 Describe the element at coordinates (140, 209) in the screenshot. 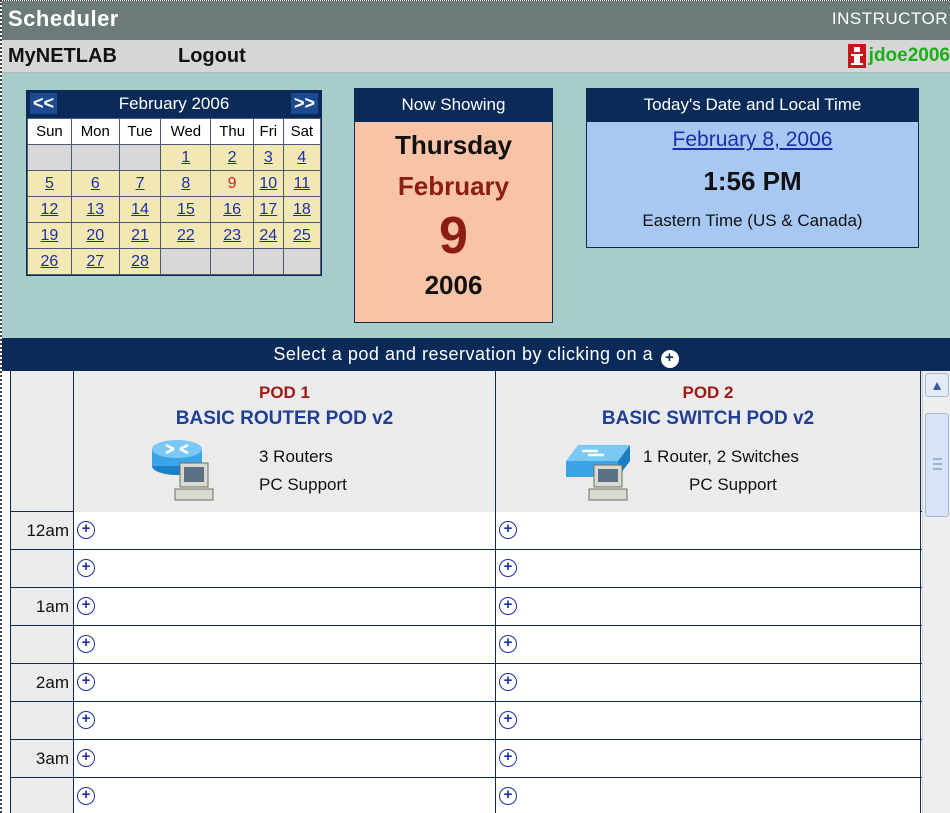

I see `calendar-day-link: 14` at that location.